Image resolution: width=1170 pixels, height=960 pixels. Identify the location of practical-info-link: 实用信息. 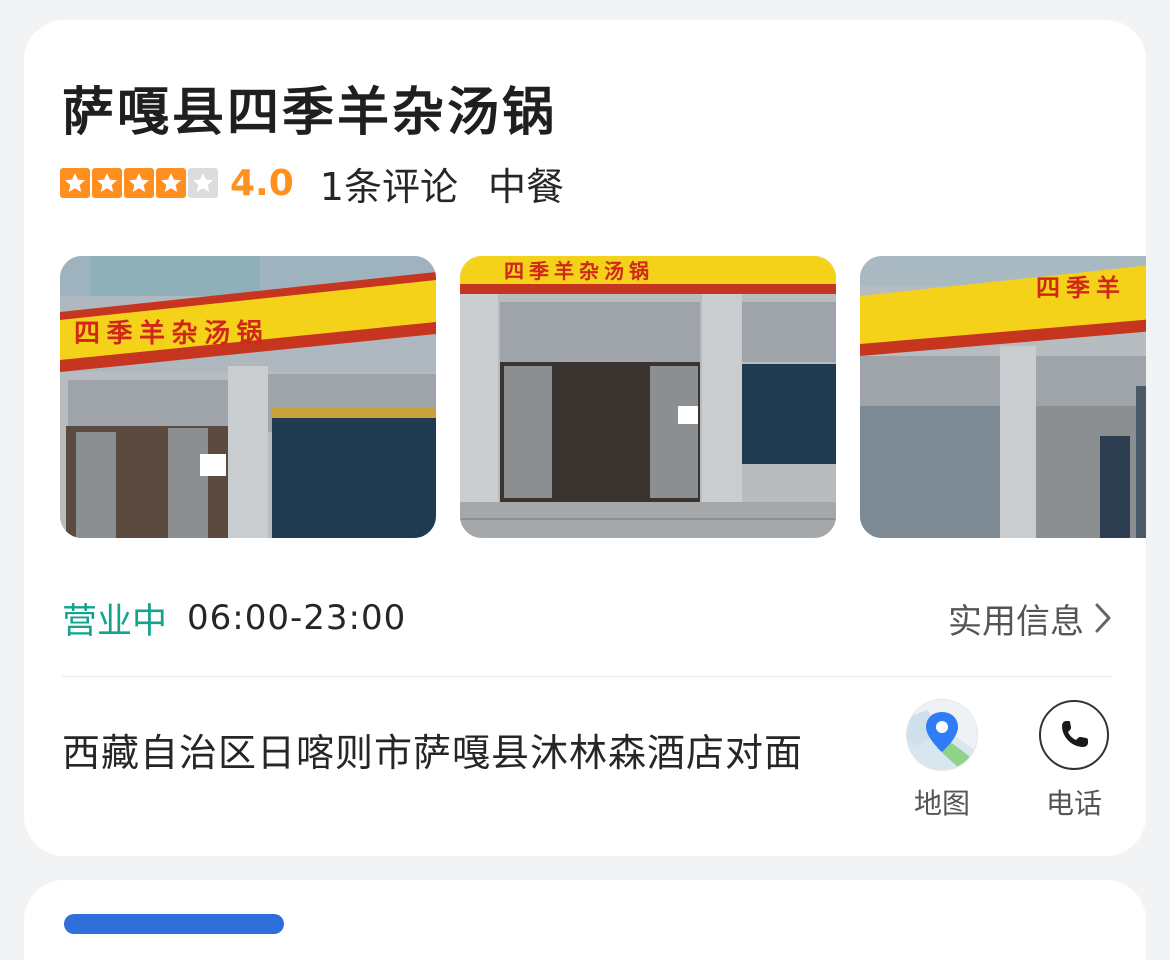
(1030, 618).